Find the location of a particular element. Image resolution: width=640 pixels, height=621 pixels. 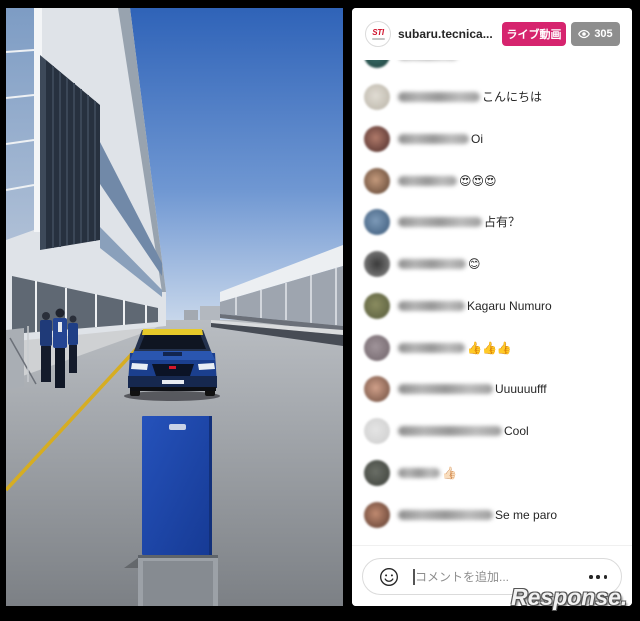

eye-icon is located at coordinates (584, 34).